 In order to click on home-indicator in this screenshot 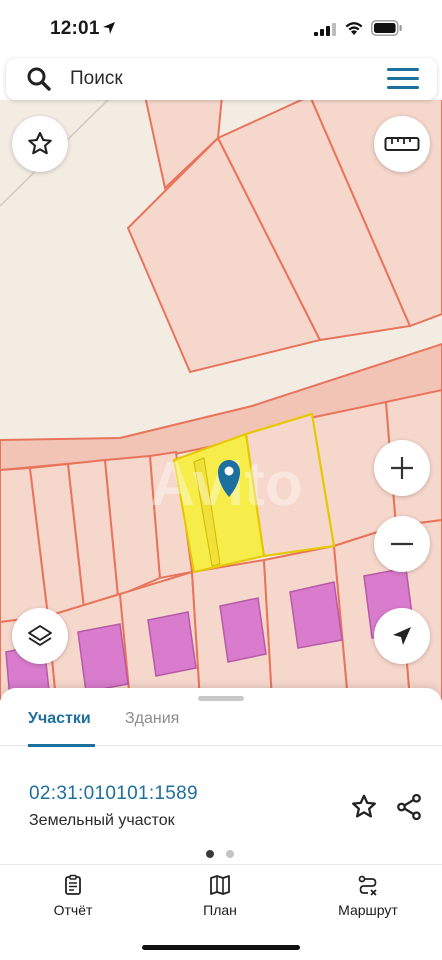, I will do `click(221, 947)`.